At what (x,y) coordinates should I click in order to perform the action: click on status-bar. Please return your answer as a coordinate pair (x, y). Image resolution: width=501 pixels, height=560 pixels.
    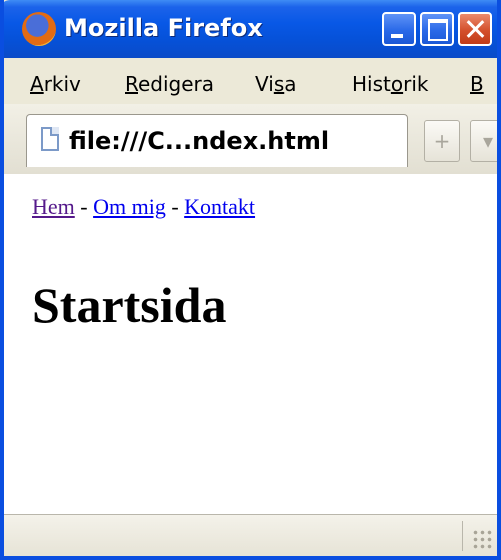
    Looking at the image, I should click on (250, 535).